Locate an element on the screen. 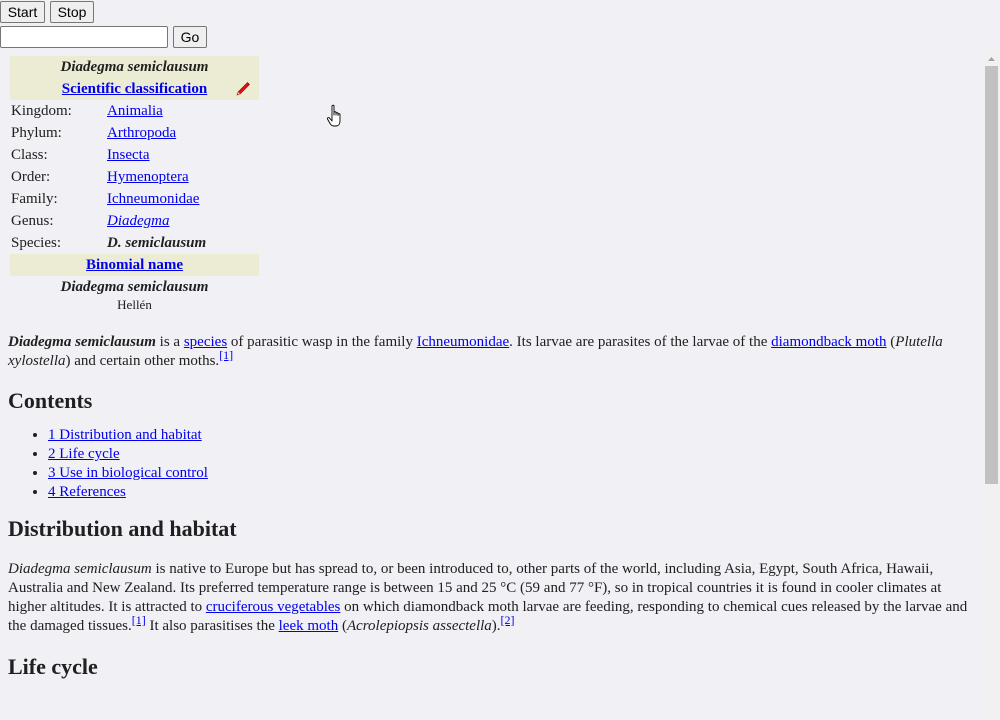 This screenshot has width=1000, height=720. classification-rank-label: Species: is located at coordinates (36, 243).